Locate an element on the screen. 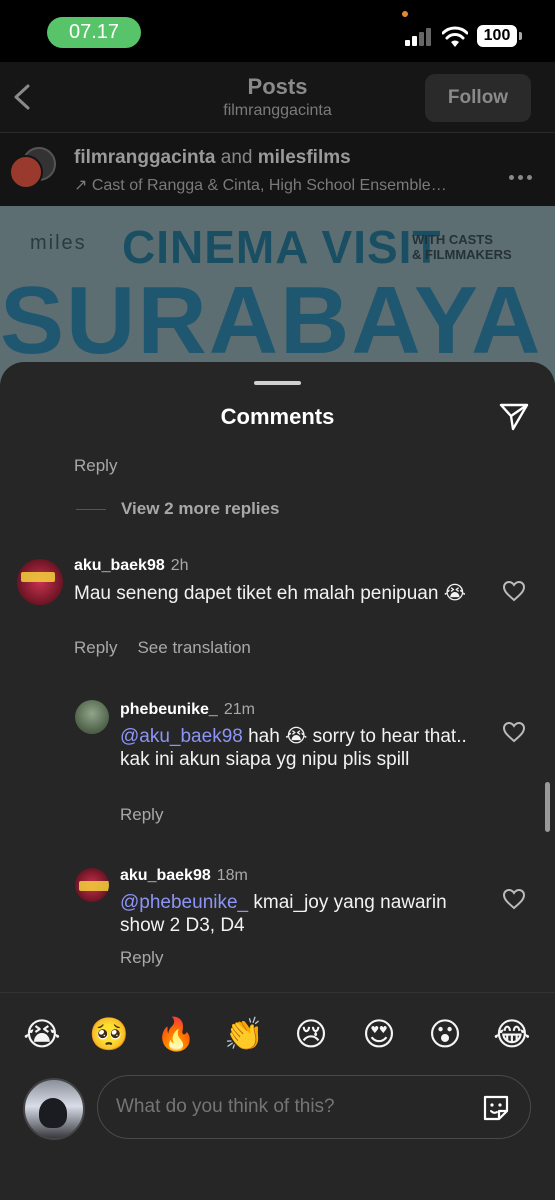 The image size is (555, 1200). author-name-b: milesfilms is located at coordinates (304, 157).